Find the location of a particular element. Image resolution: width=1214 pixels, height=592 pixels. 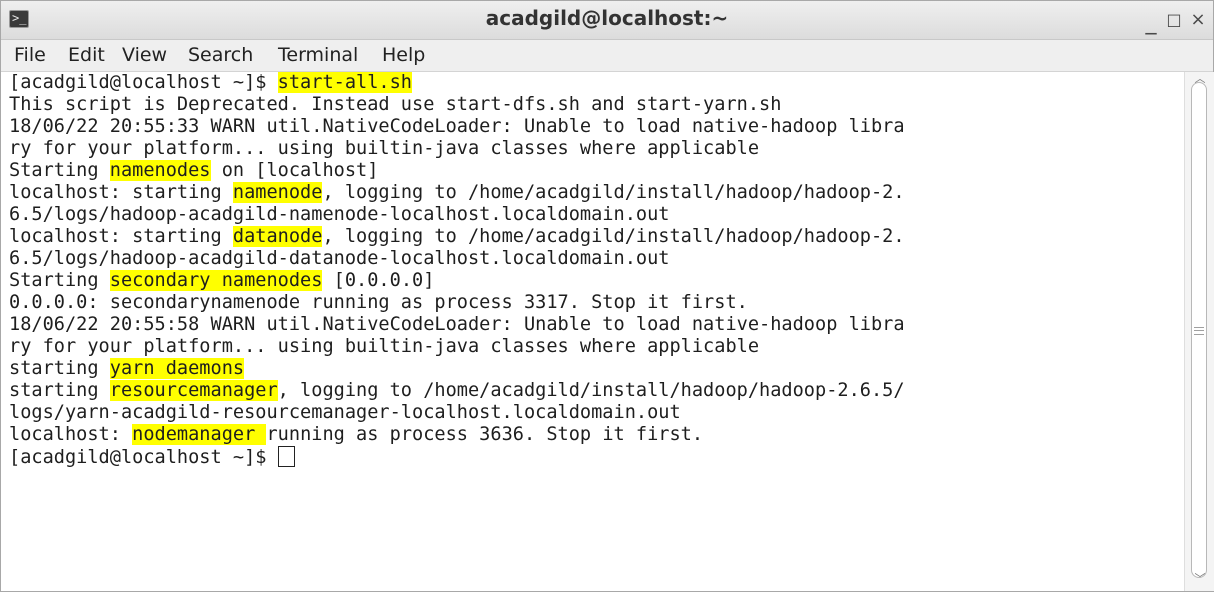

menu-view: View is located at coordinates (144, 55).